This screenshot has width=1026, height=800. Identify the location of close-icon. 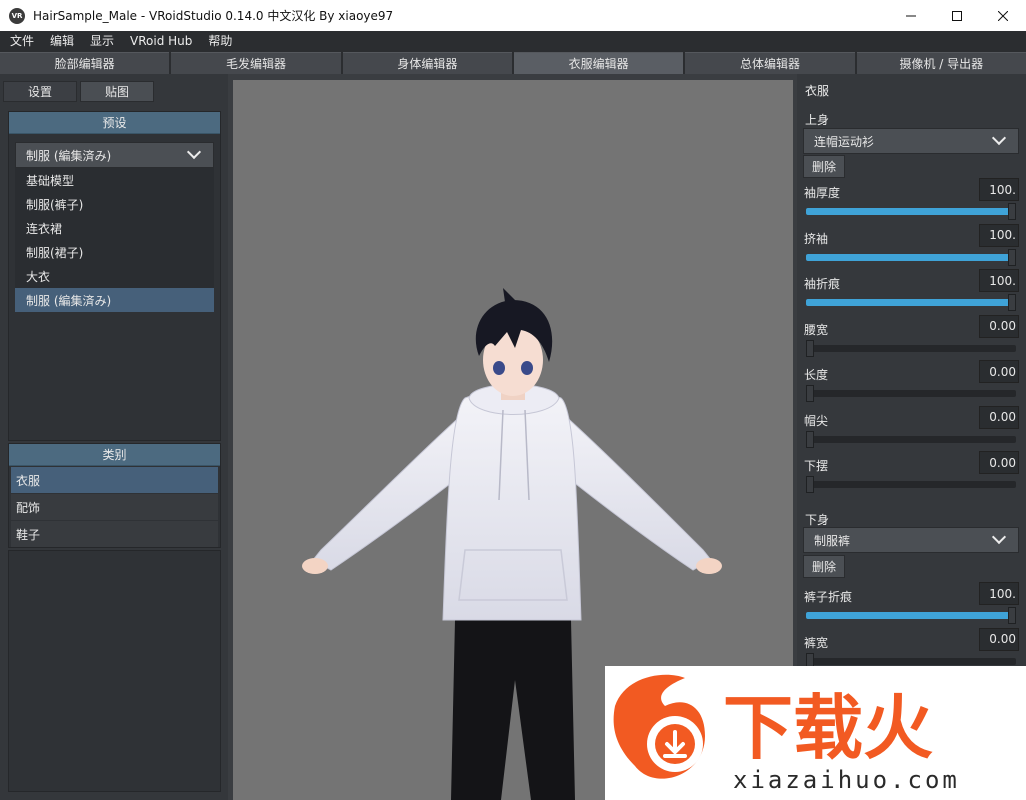
(1003, 15).